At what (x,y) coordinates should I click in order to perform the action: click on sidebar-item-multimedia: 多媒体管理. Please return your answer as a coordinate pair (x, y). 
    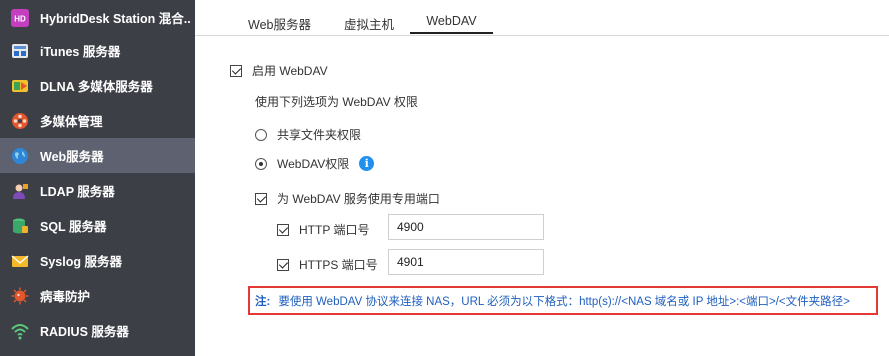
    Looking at the image, I should click on (97, 120).